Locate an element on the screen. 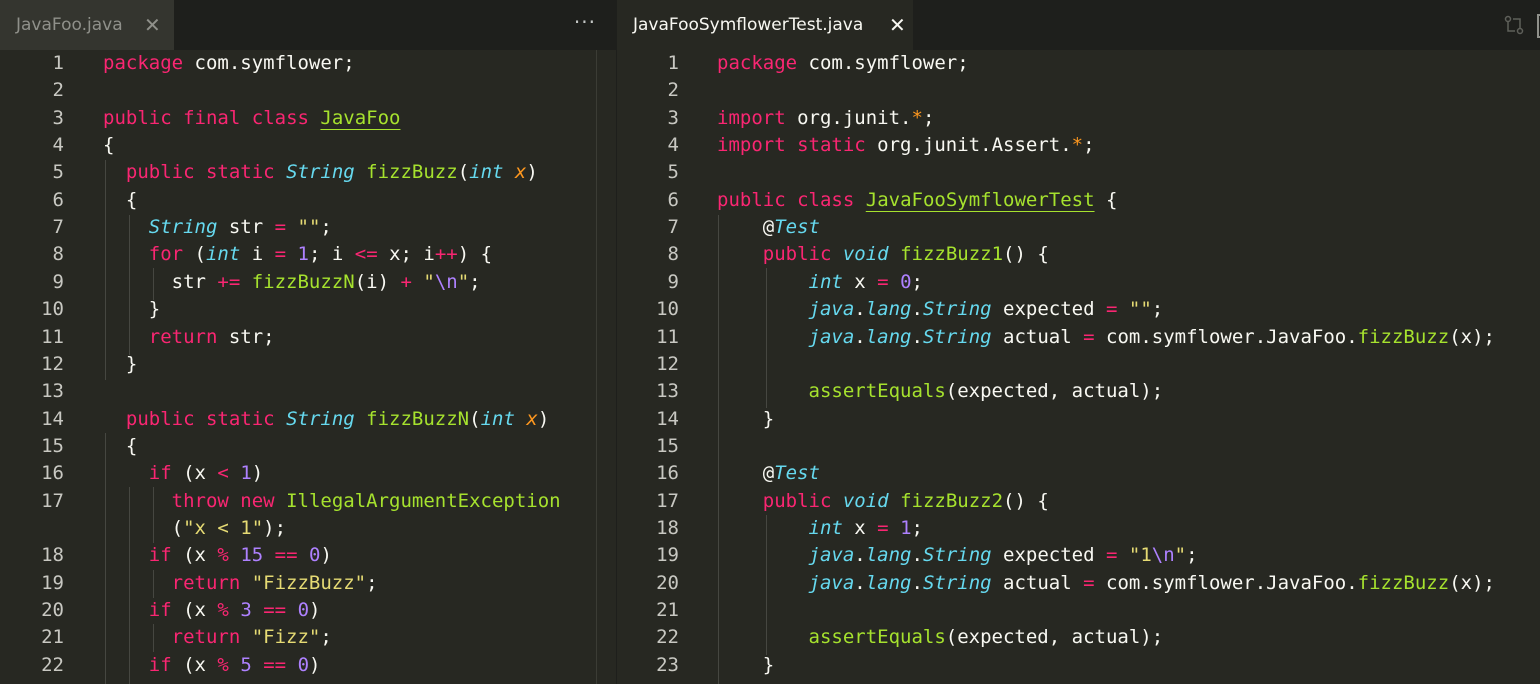  line-number: 19 is located at coordinates (52, 582).